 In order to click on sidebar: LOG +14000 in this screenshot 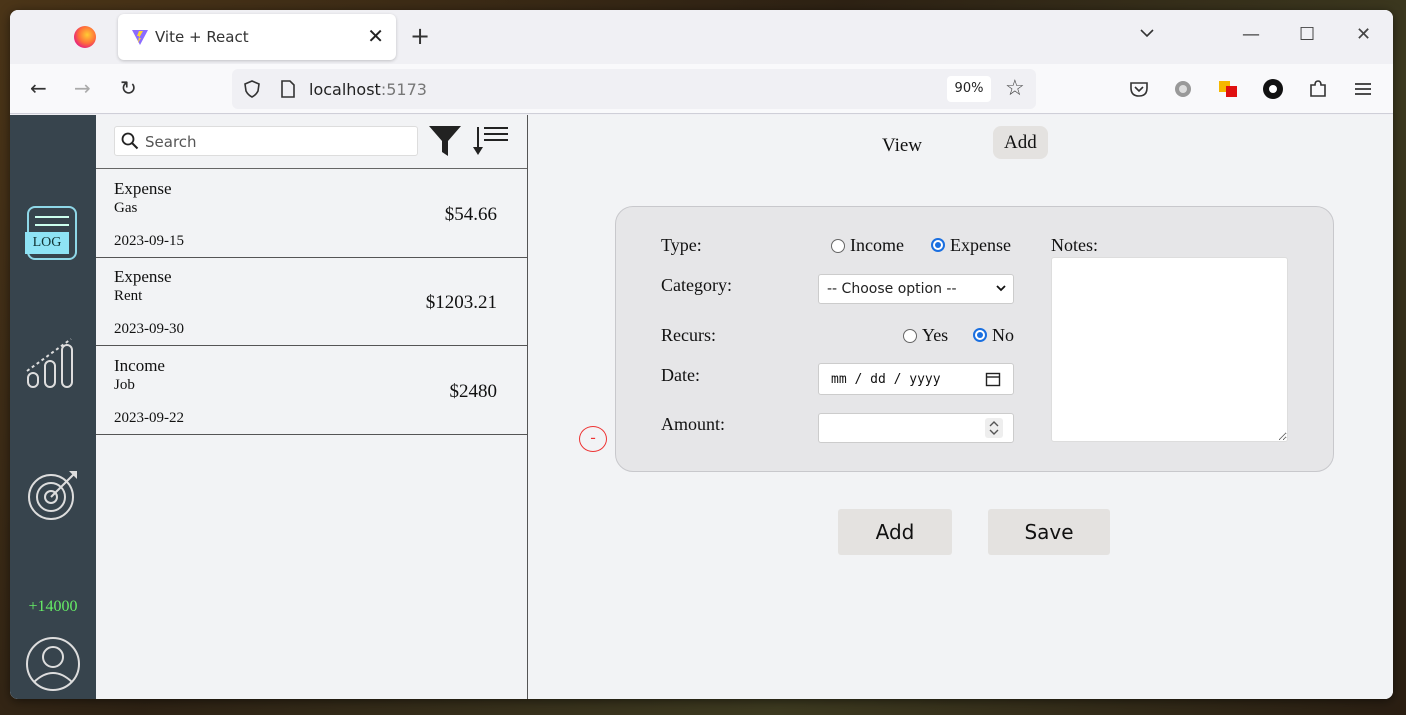, I will do `click(53, 407)`.